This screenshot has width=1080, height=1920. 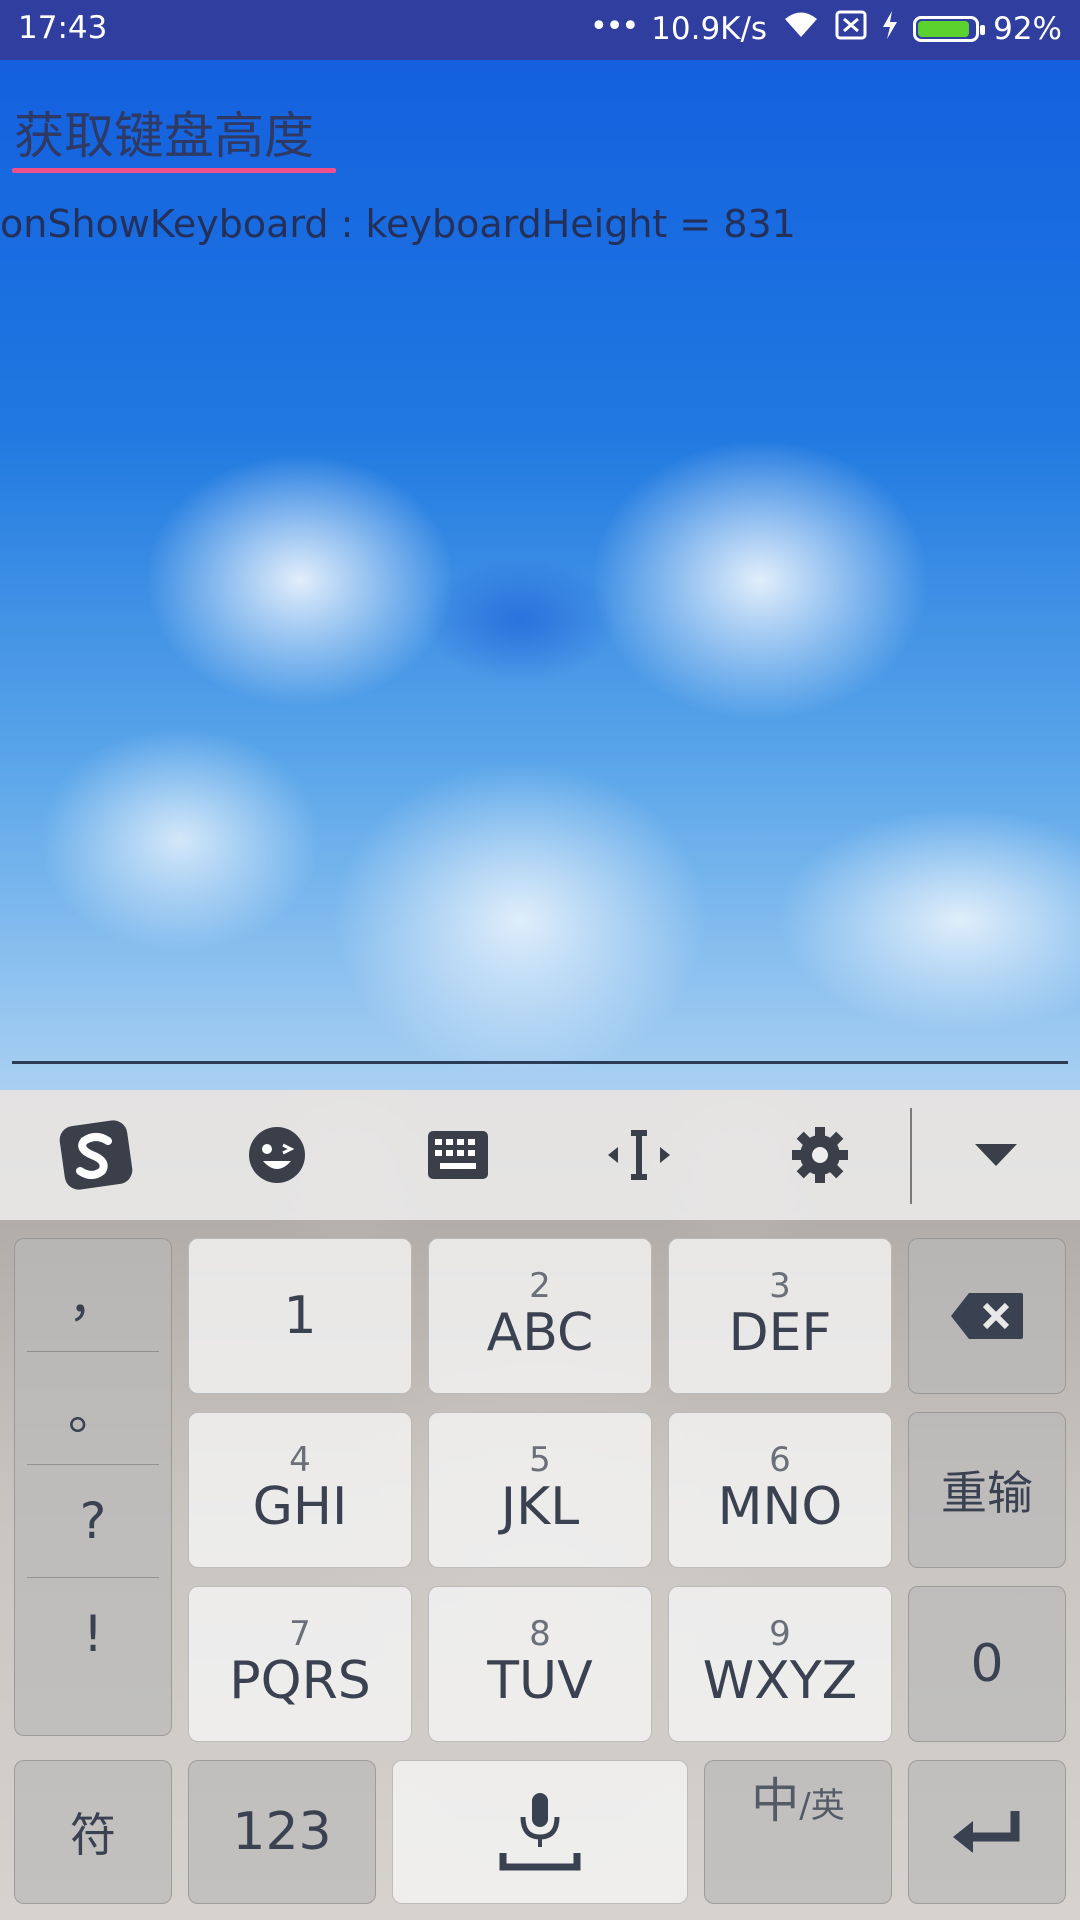 What do you see at coordinates (282, 1832) in the screenshot?
I see `numbers-key: 123` at bounding box center [282, 1832].